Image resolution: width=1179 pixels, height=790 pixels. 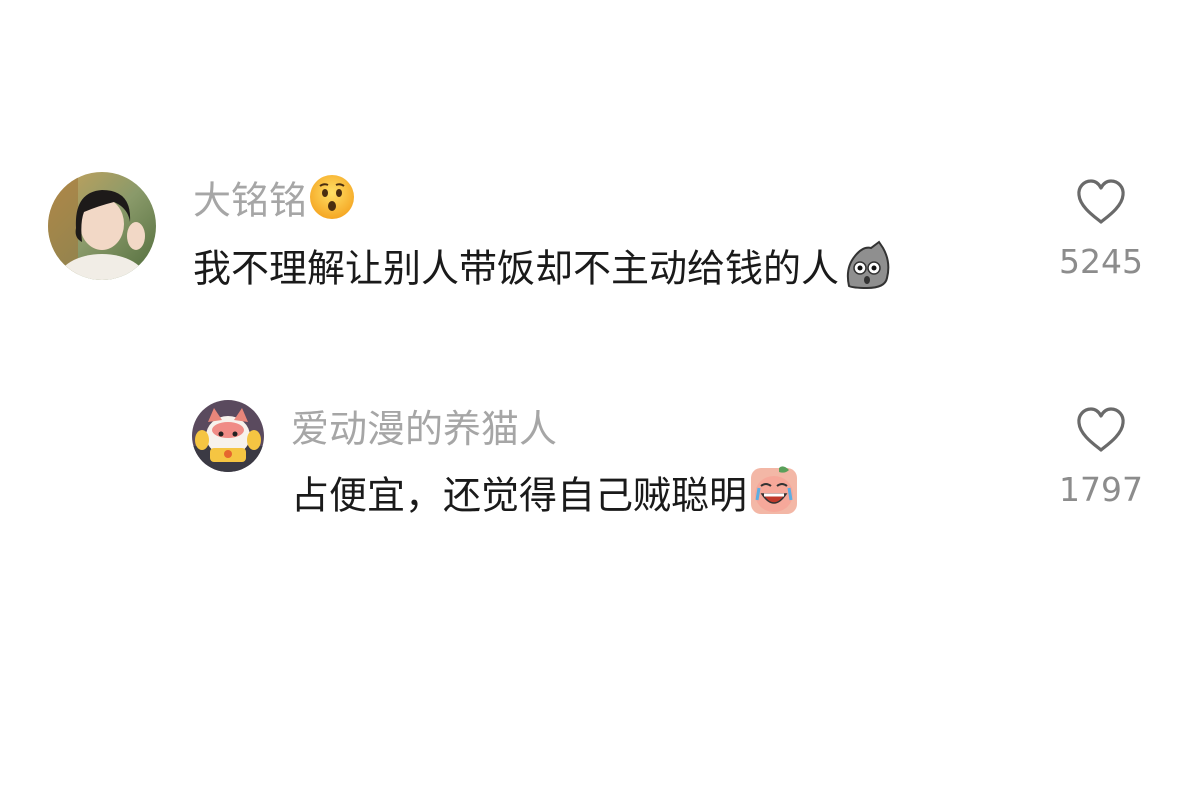 What do you see at coordinates (867, 268) in the screenshot?
I see `shocked-bag-sticker-icon` at bounding box center [867, 268].